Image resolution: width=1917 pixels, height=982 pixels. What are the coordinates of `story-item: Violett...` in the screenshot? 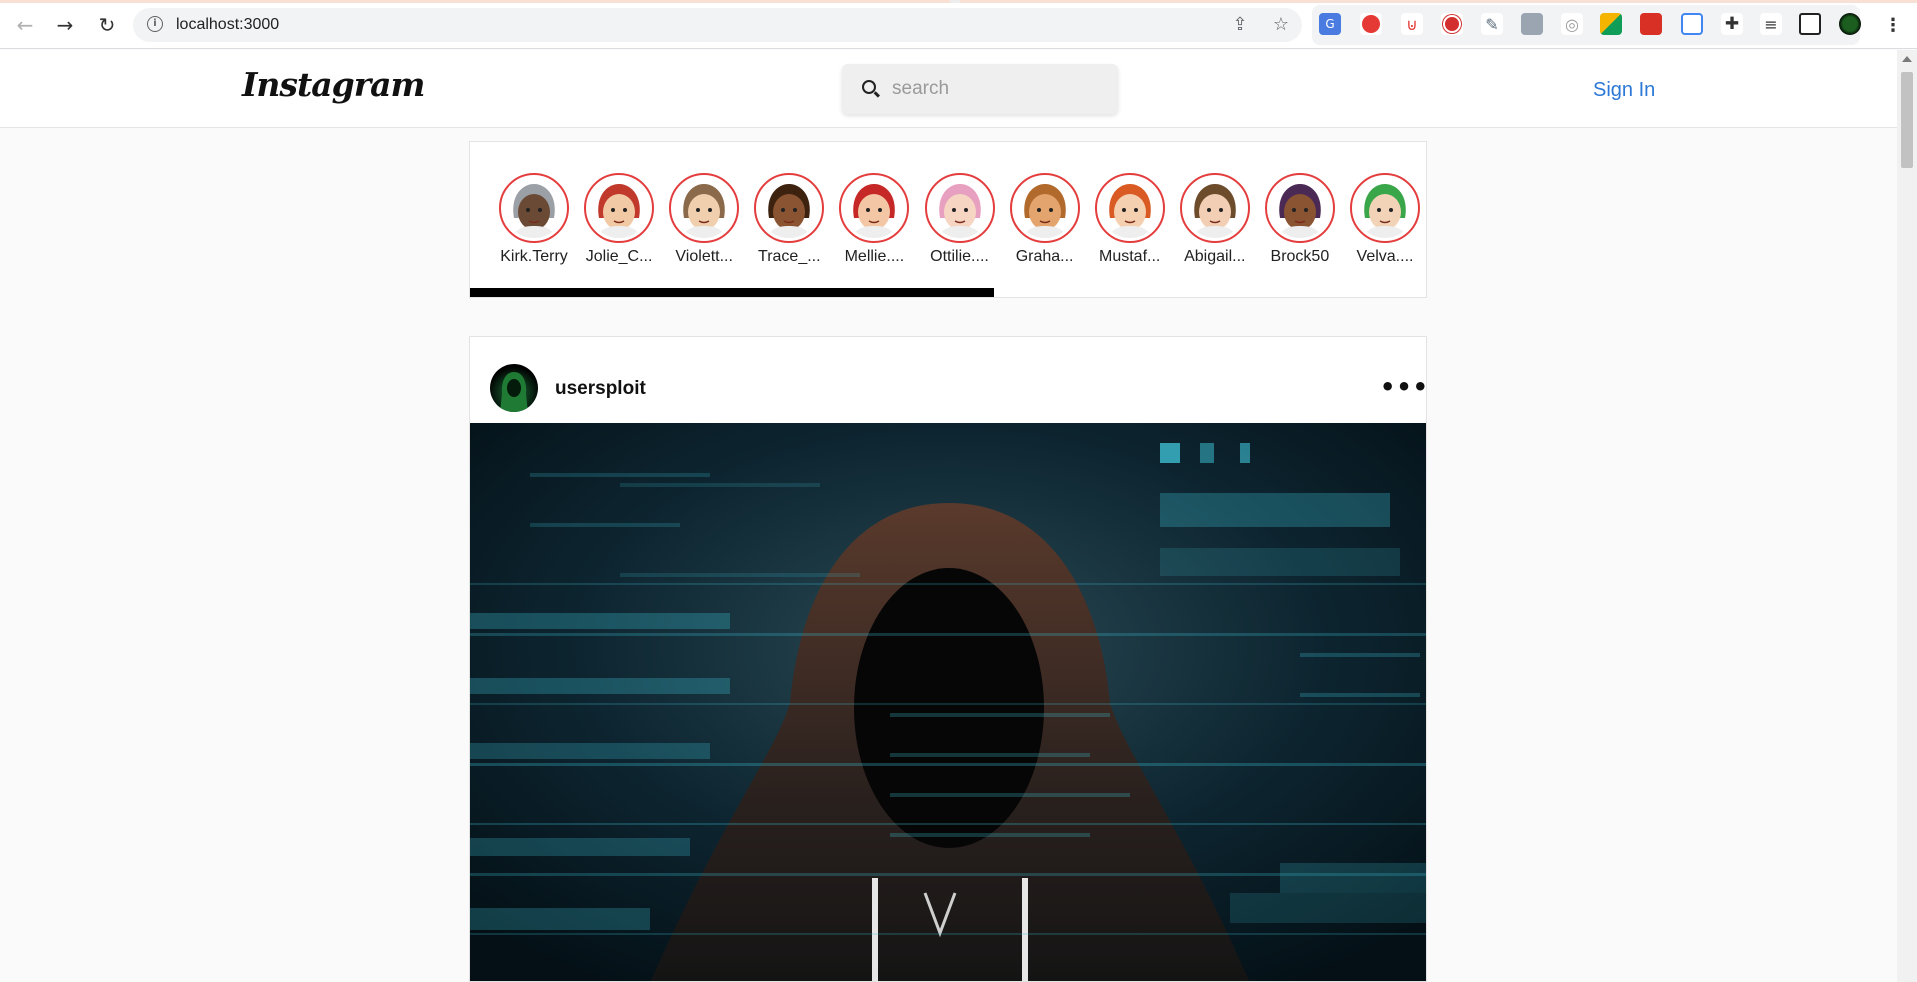 It's located at (704, 219).